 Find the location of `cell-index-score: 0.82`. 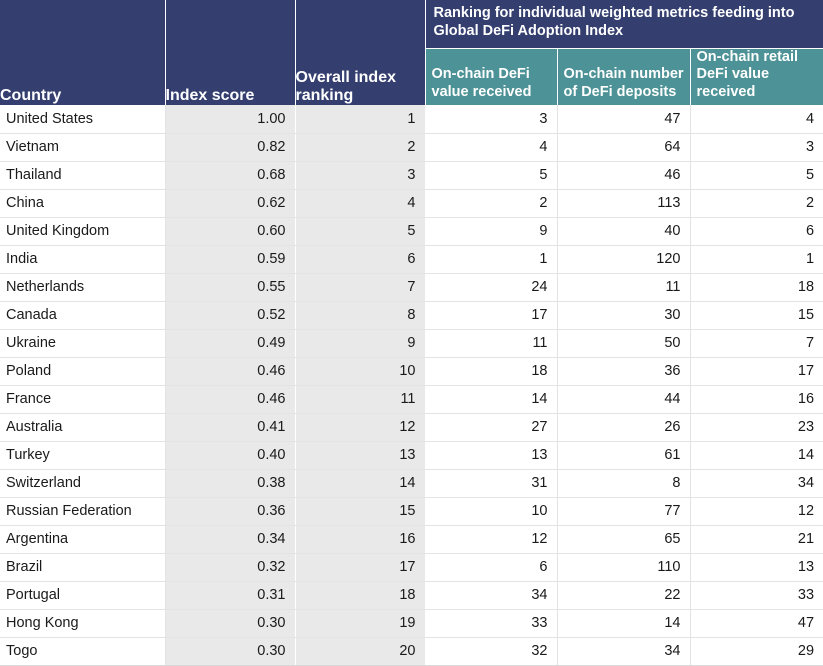

cell-index-score: 0.82 is located at coordinates (230, 147).